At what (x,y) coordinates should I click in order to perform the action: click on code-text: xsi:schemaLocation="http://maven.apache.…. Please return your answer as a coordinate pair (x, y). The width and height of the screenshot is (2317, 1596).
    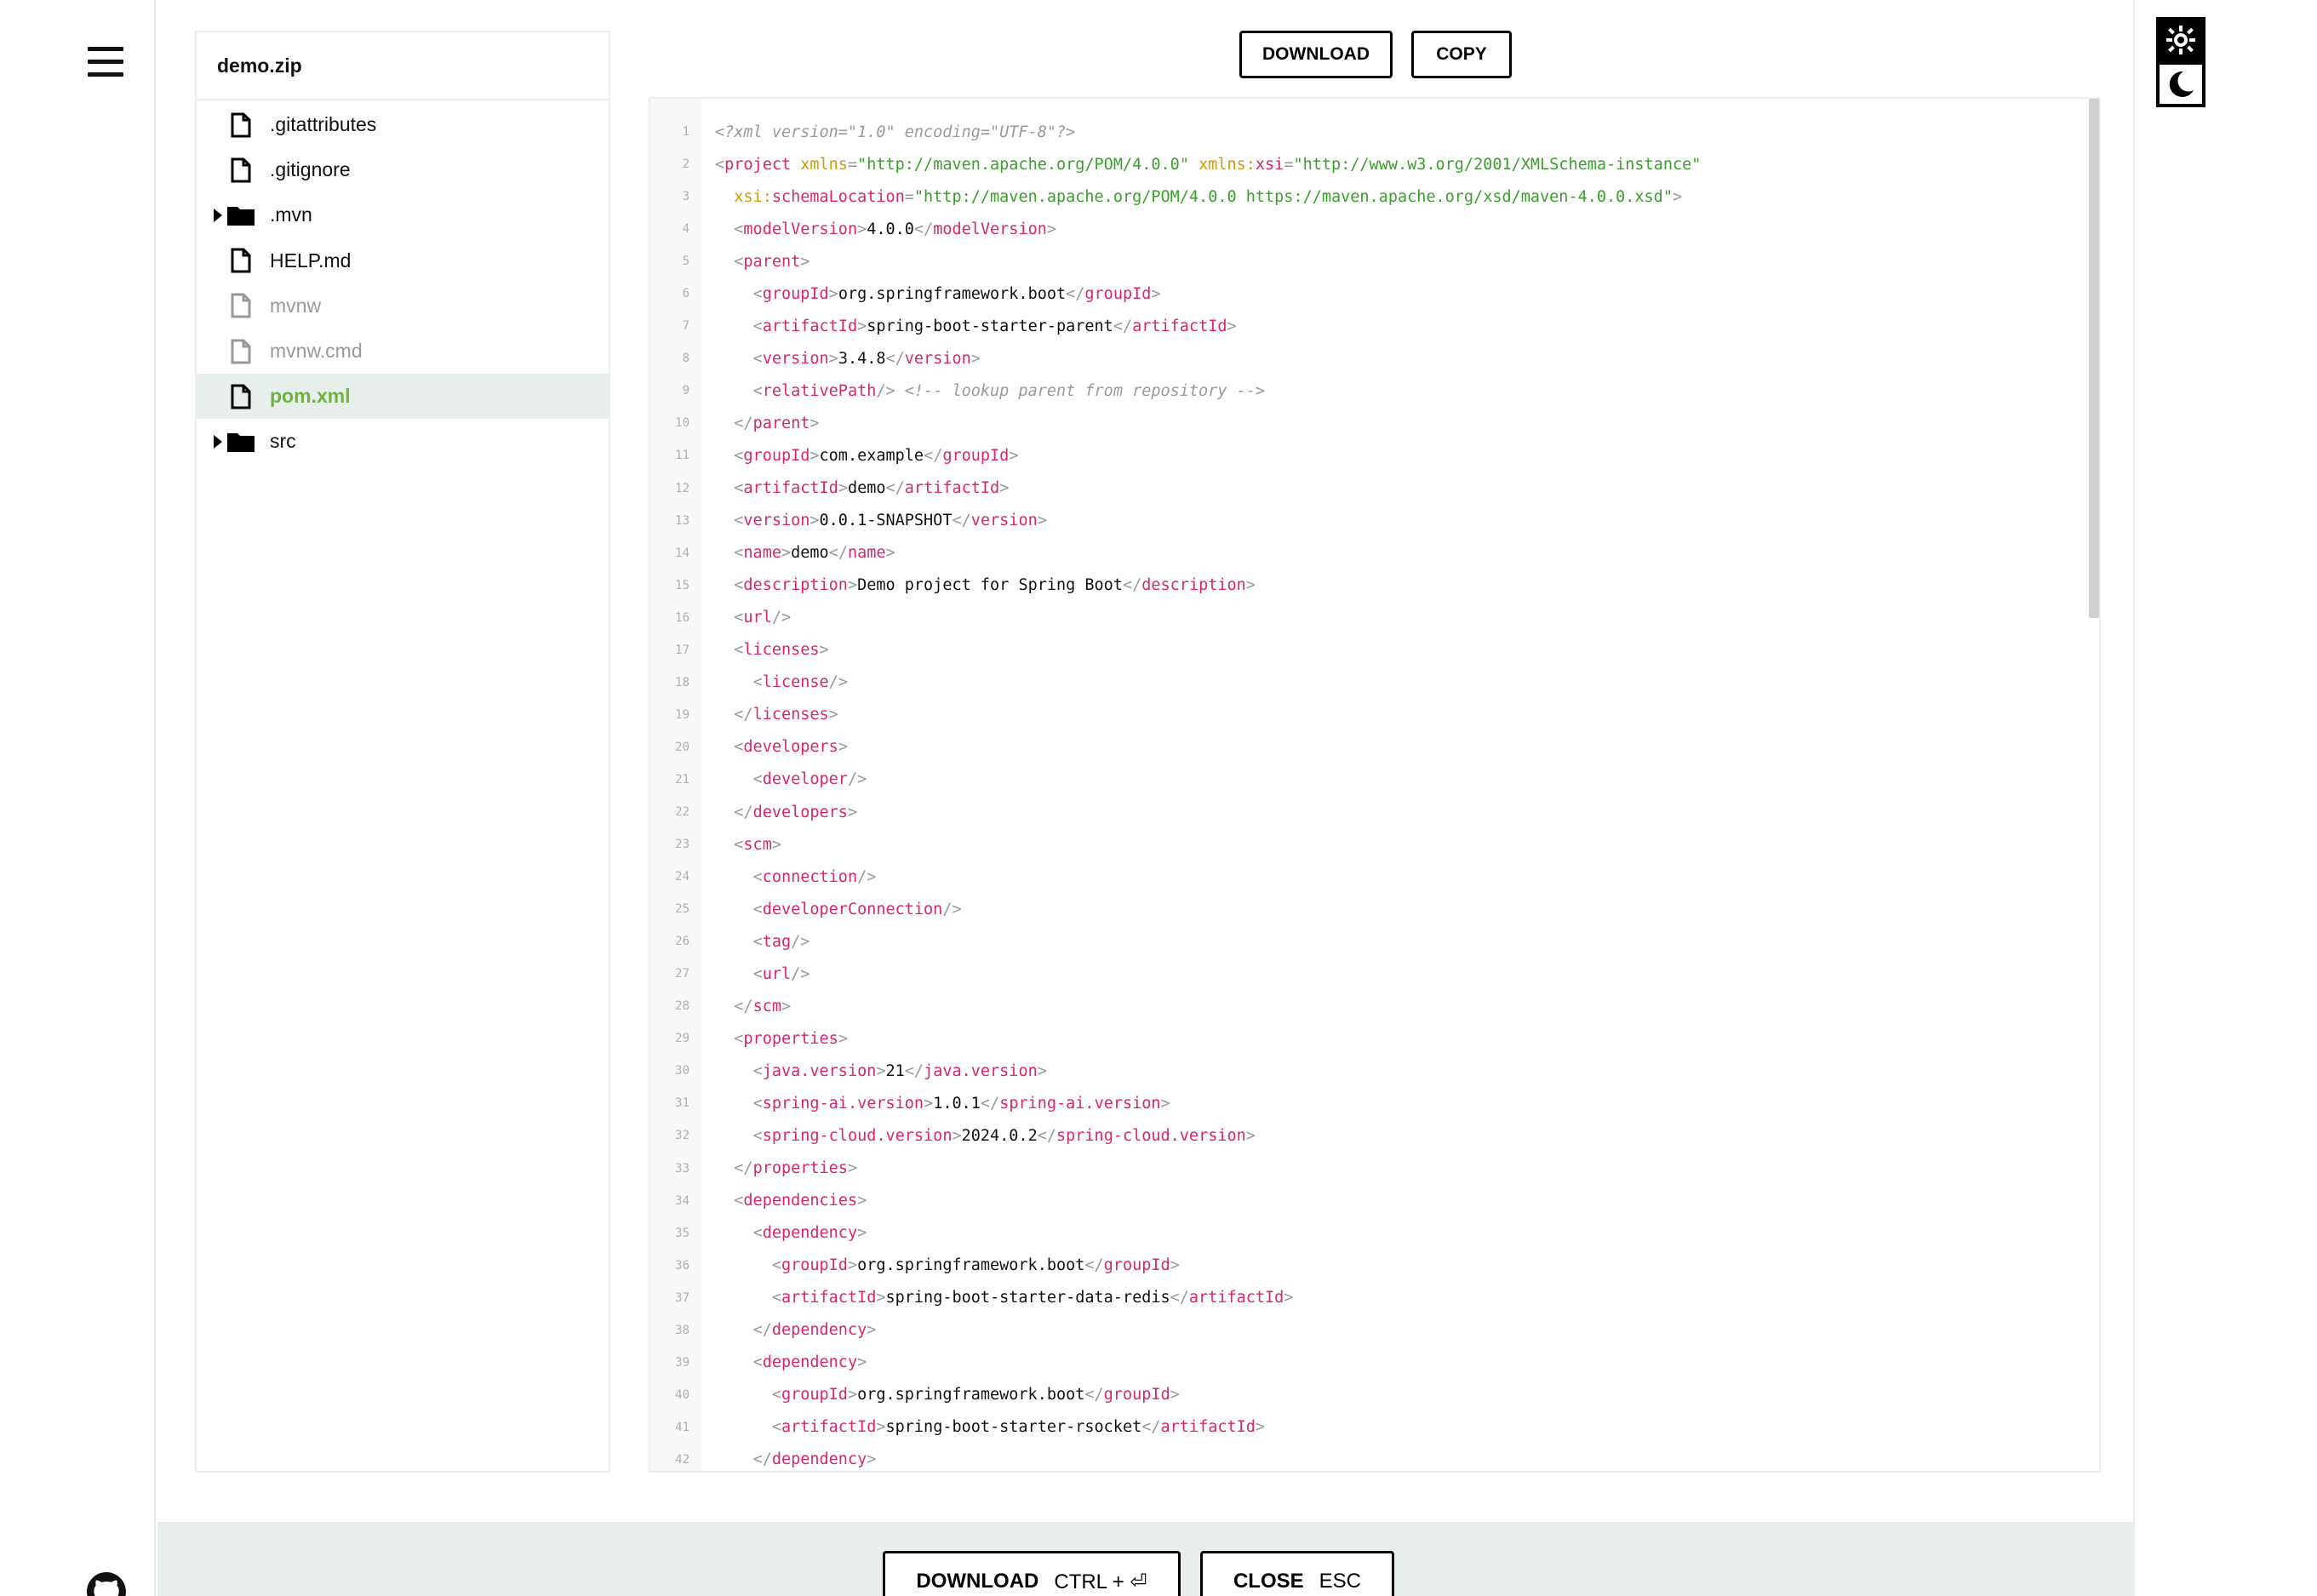
    Looking at the image, I should click on (1185, 197).